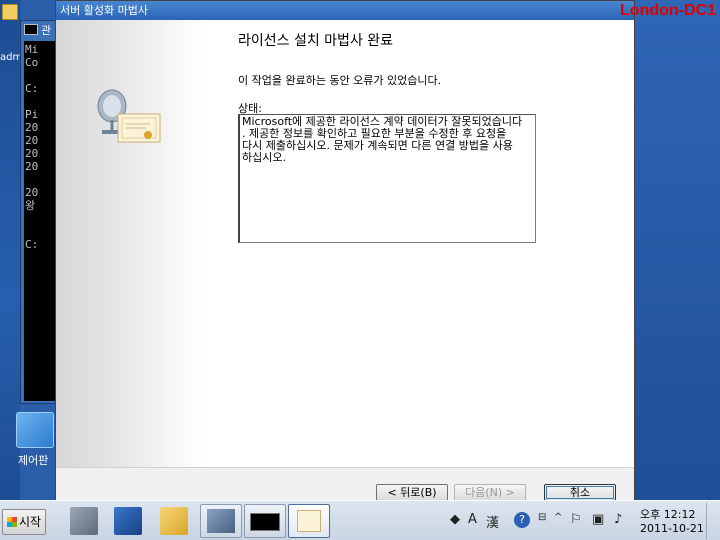  What do you see at coordinates (558, 517) in the screenshot?
I see `show-hidden-icons: ^` at bounding box center [558, 517].